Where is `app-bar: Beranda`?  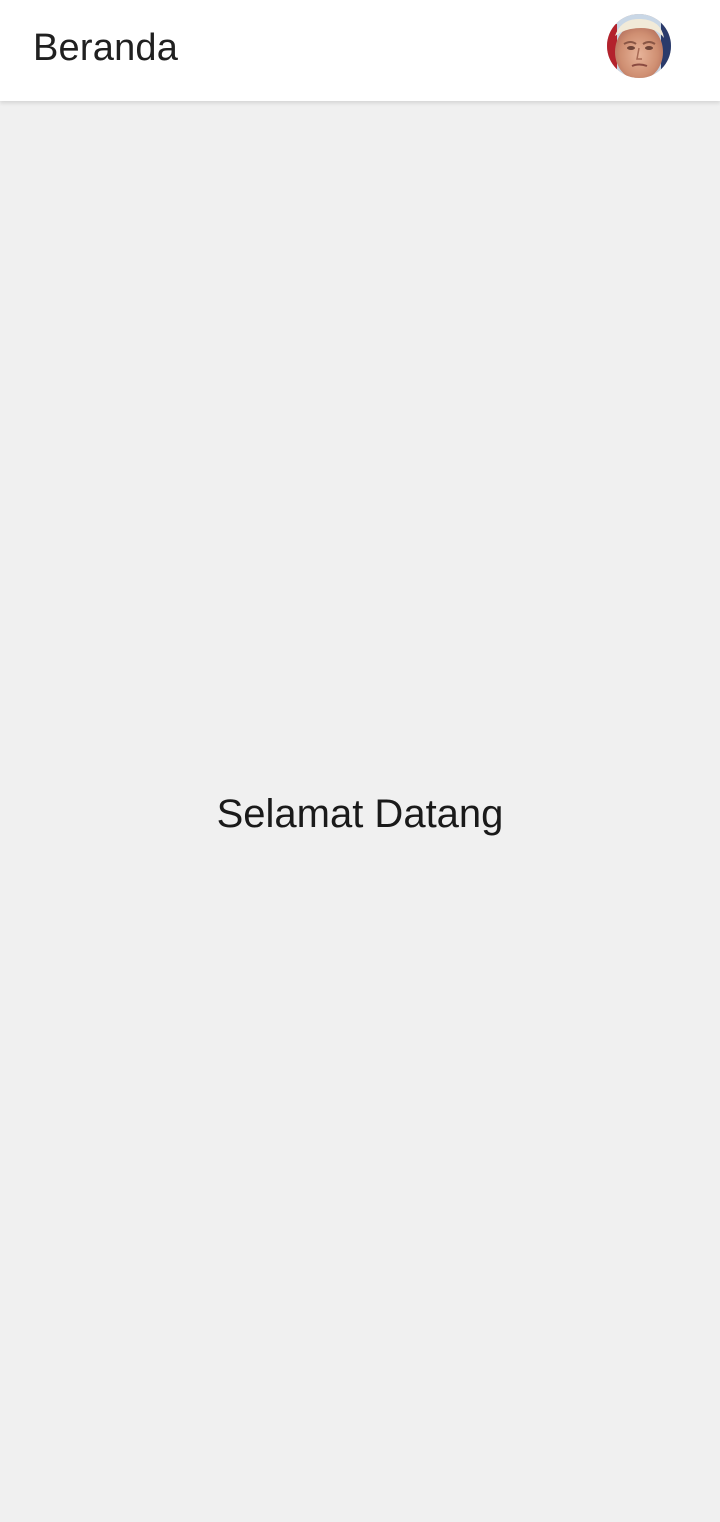 app-bar: Beranda is located at coordinates (360, 50).